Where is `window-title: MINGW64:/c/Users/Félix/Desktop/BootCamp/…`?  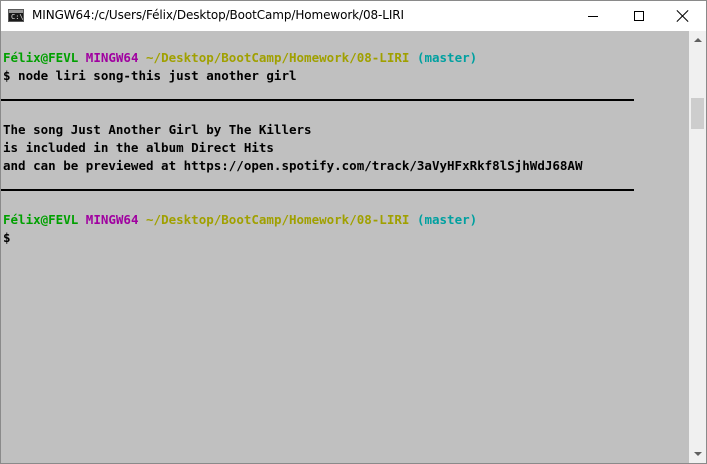 window-title: MINGW64:/c/Users/Félix/Desktop/BootCamp/… is located at coordinates (218, 15).